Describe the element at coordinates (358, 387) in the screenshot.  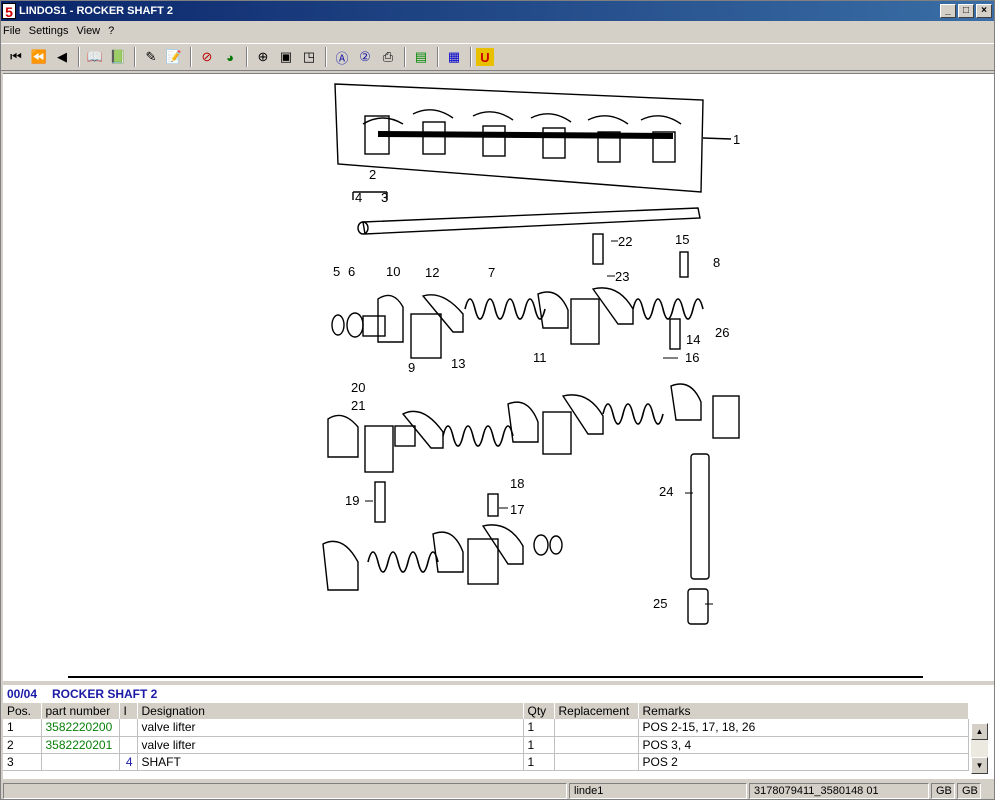
I see `callout-label: 20` at that location.